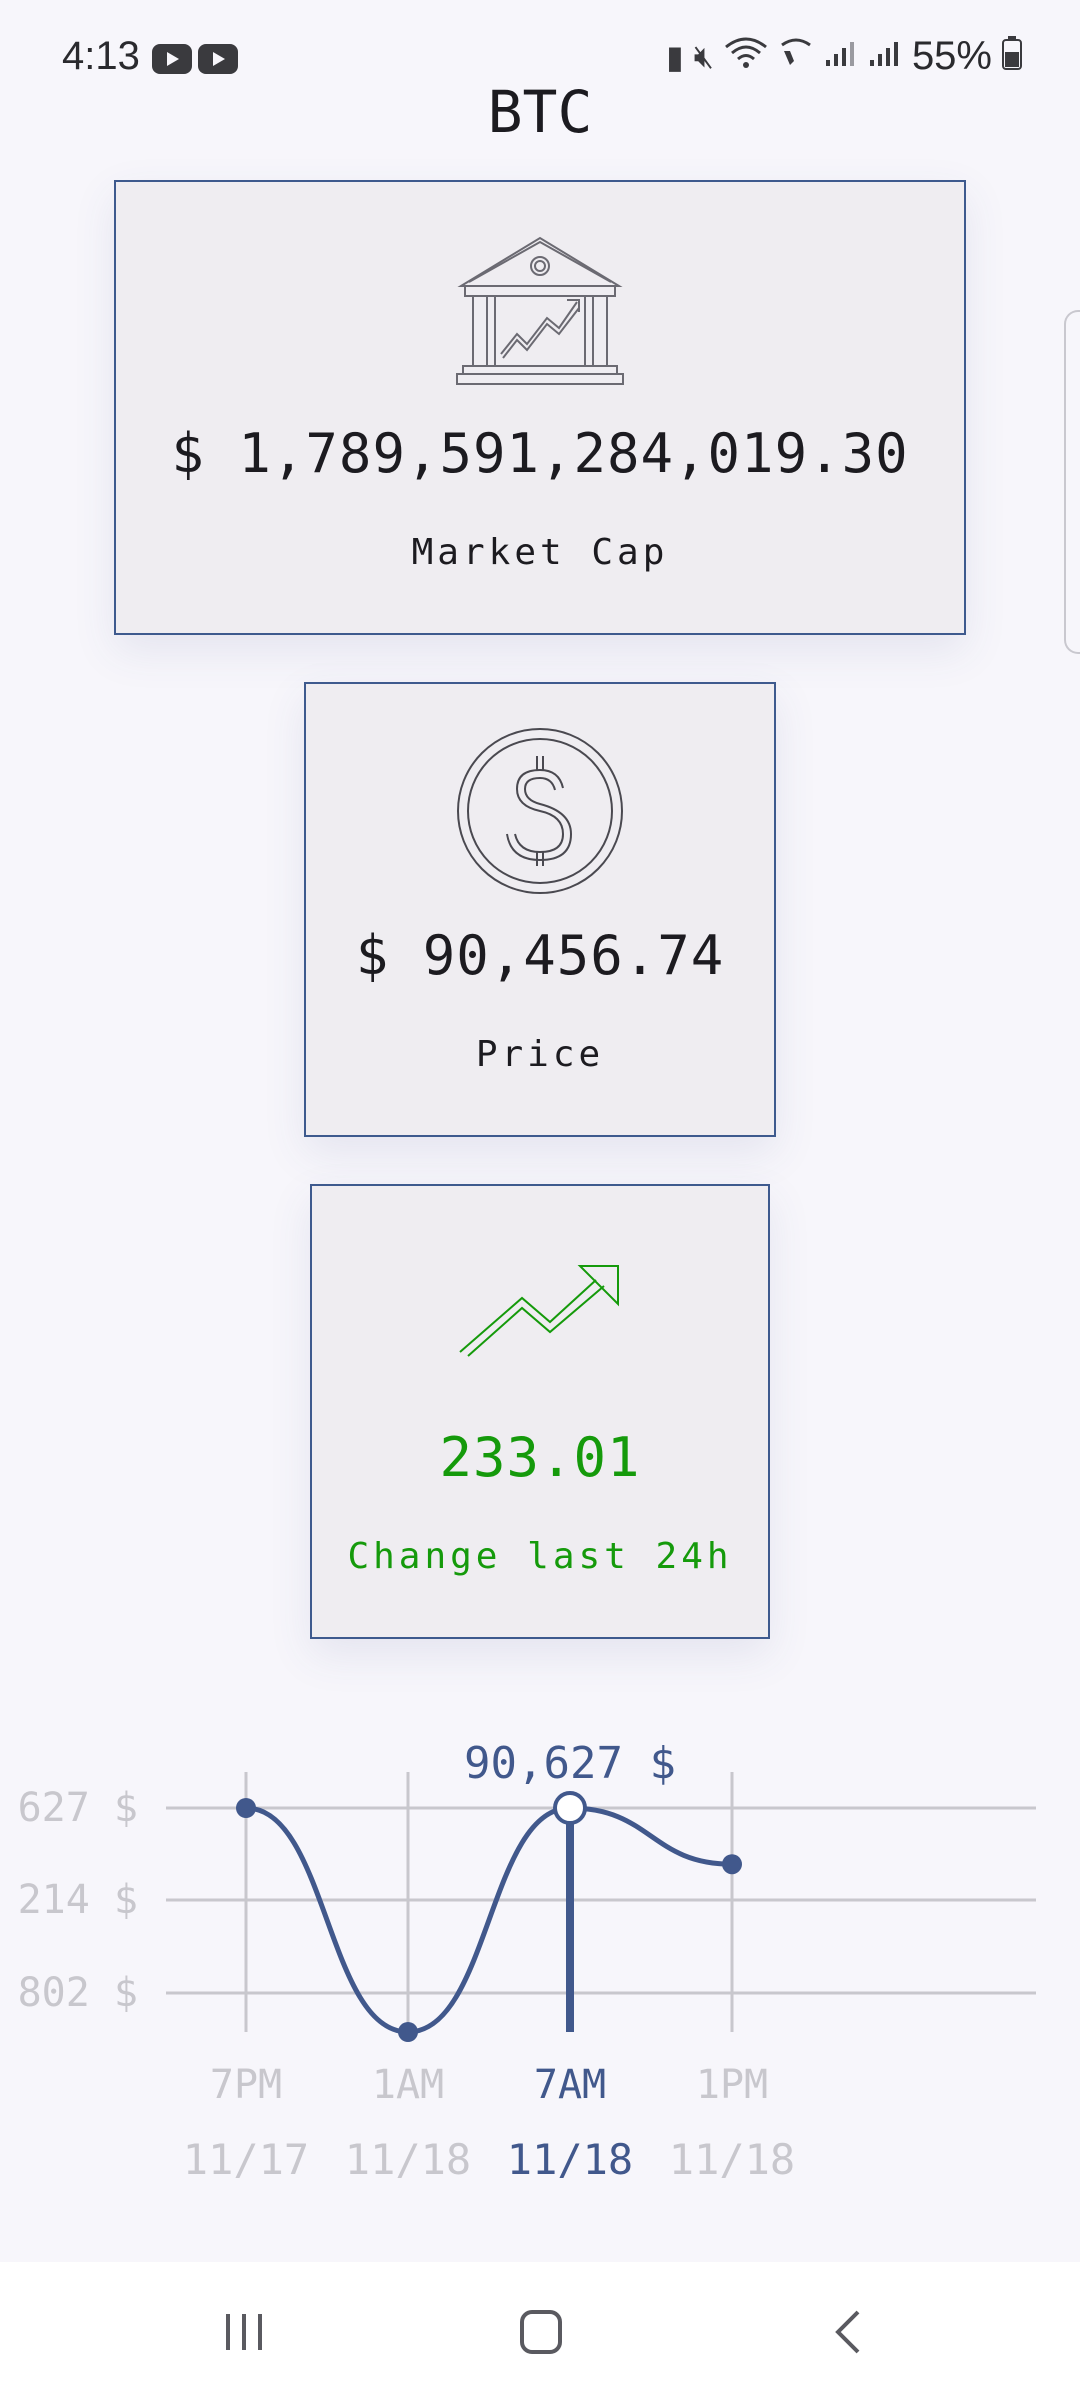 This screenshot has width=1080, height=2400. What do you see at coordinates (540, 955) in the screenshot?
I see `price-value: $ 90,456.74` at bounding box center [540, 955].